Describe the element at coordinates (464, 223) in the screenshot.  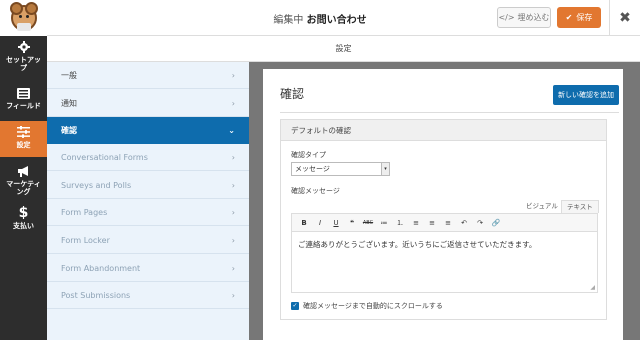
I see `undo-icon: ↶` at that location.